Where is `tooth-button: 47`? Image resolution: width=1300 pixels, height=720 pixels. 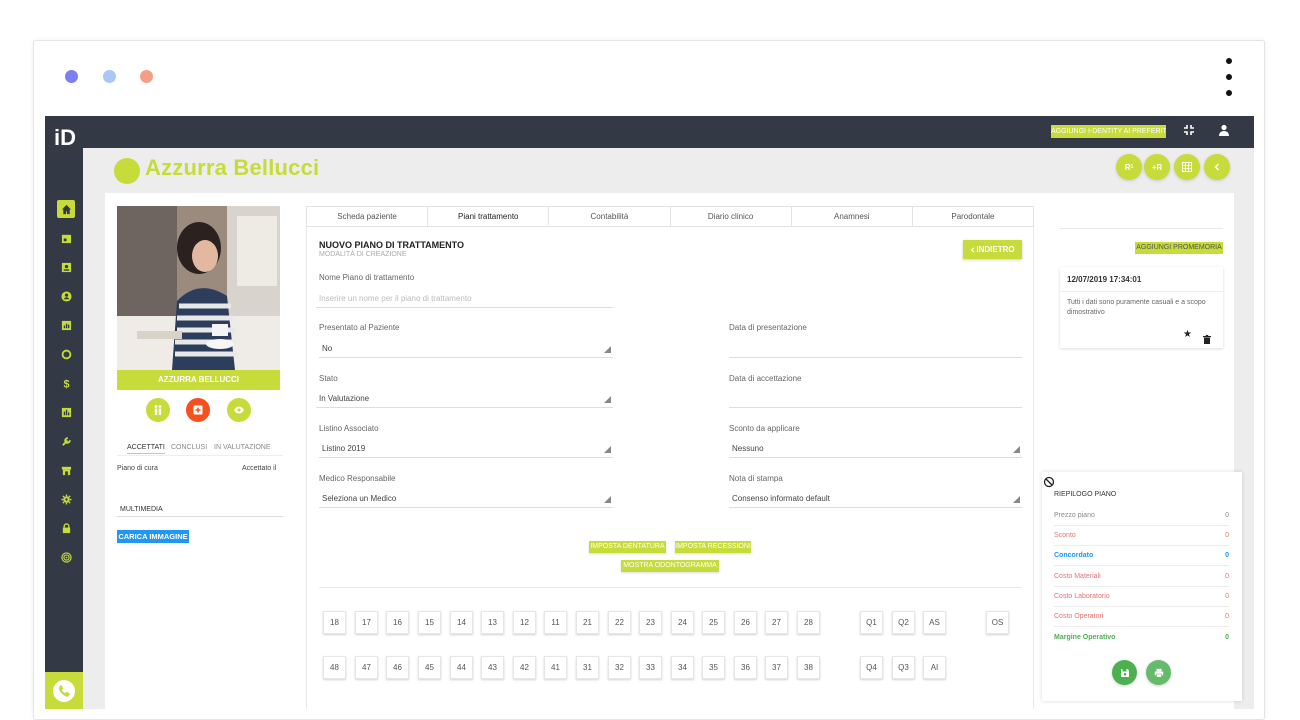
tooth-button: 47 is located at coordinates (366, 667).